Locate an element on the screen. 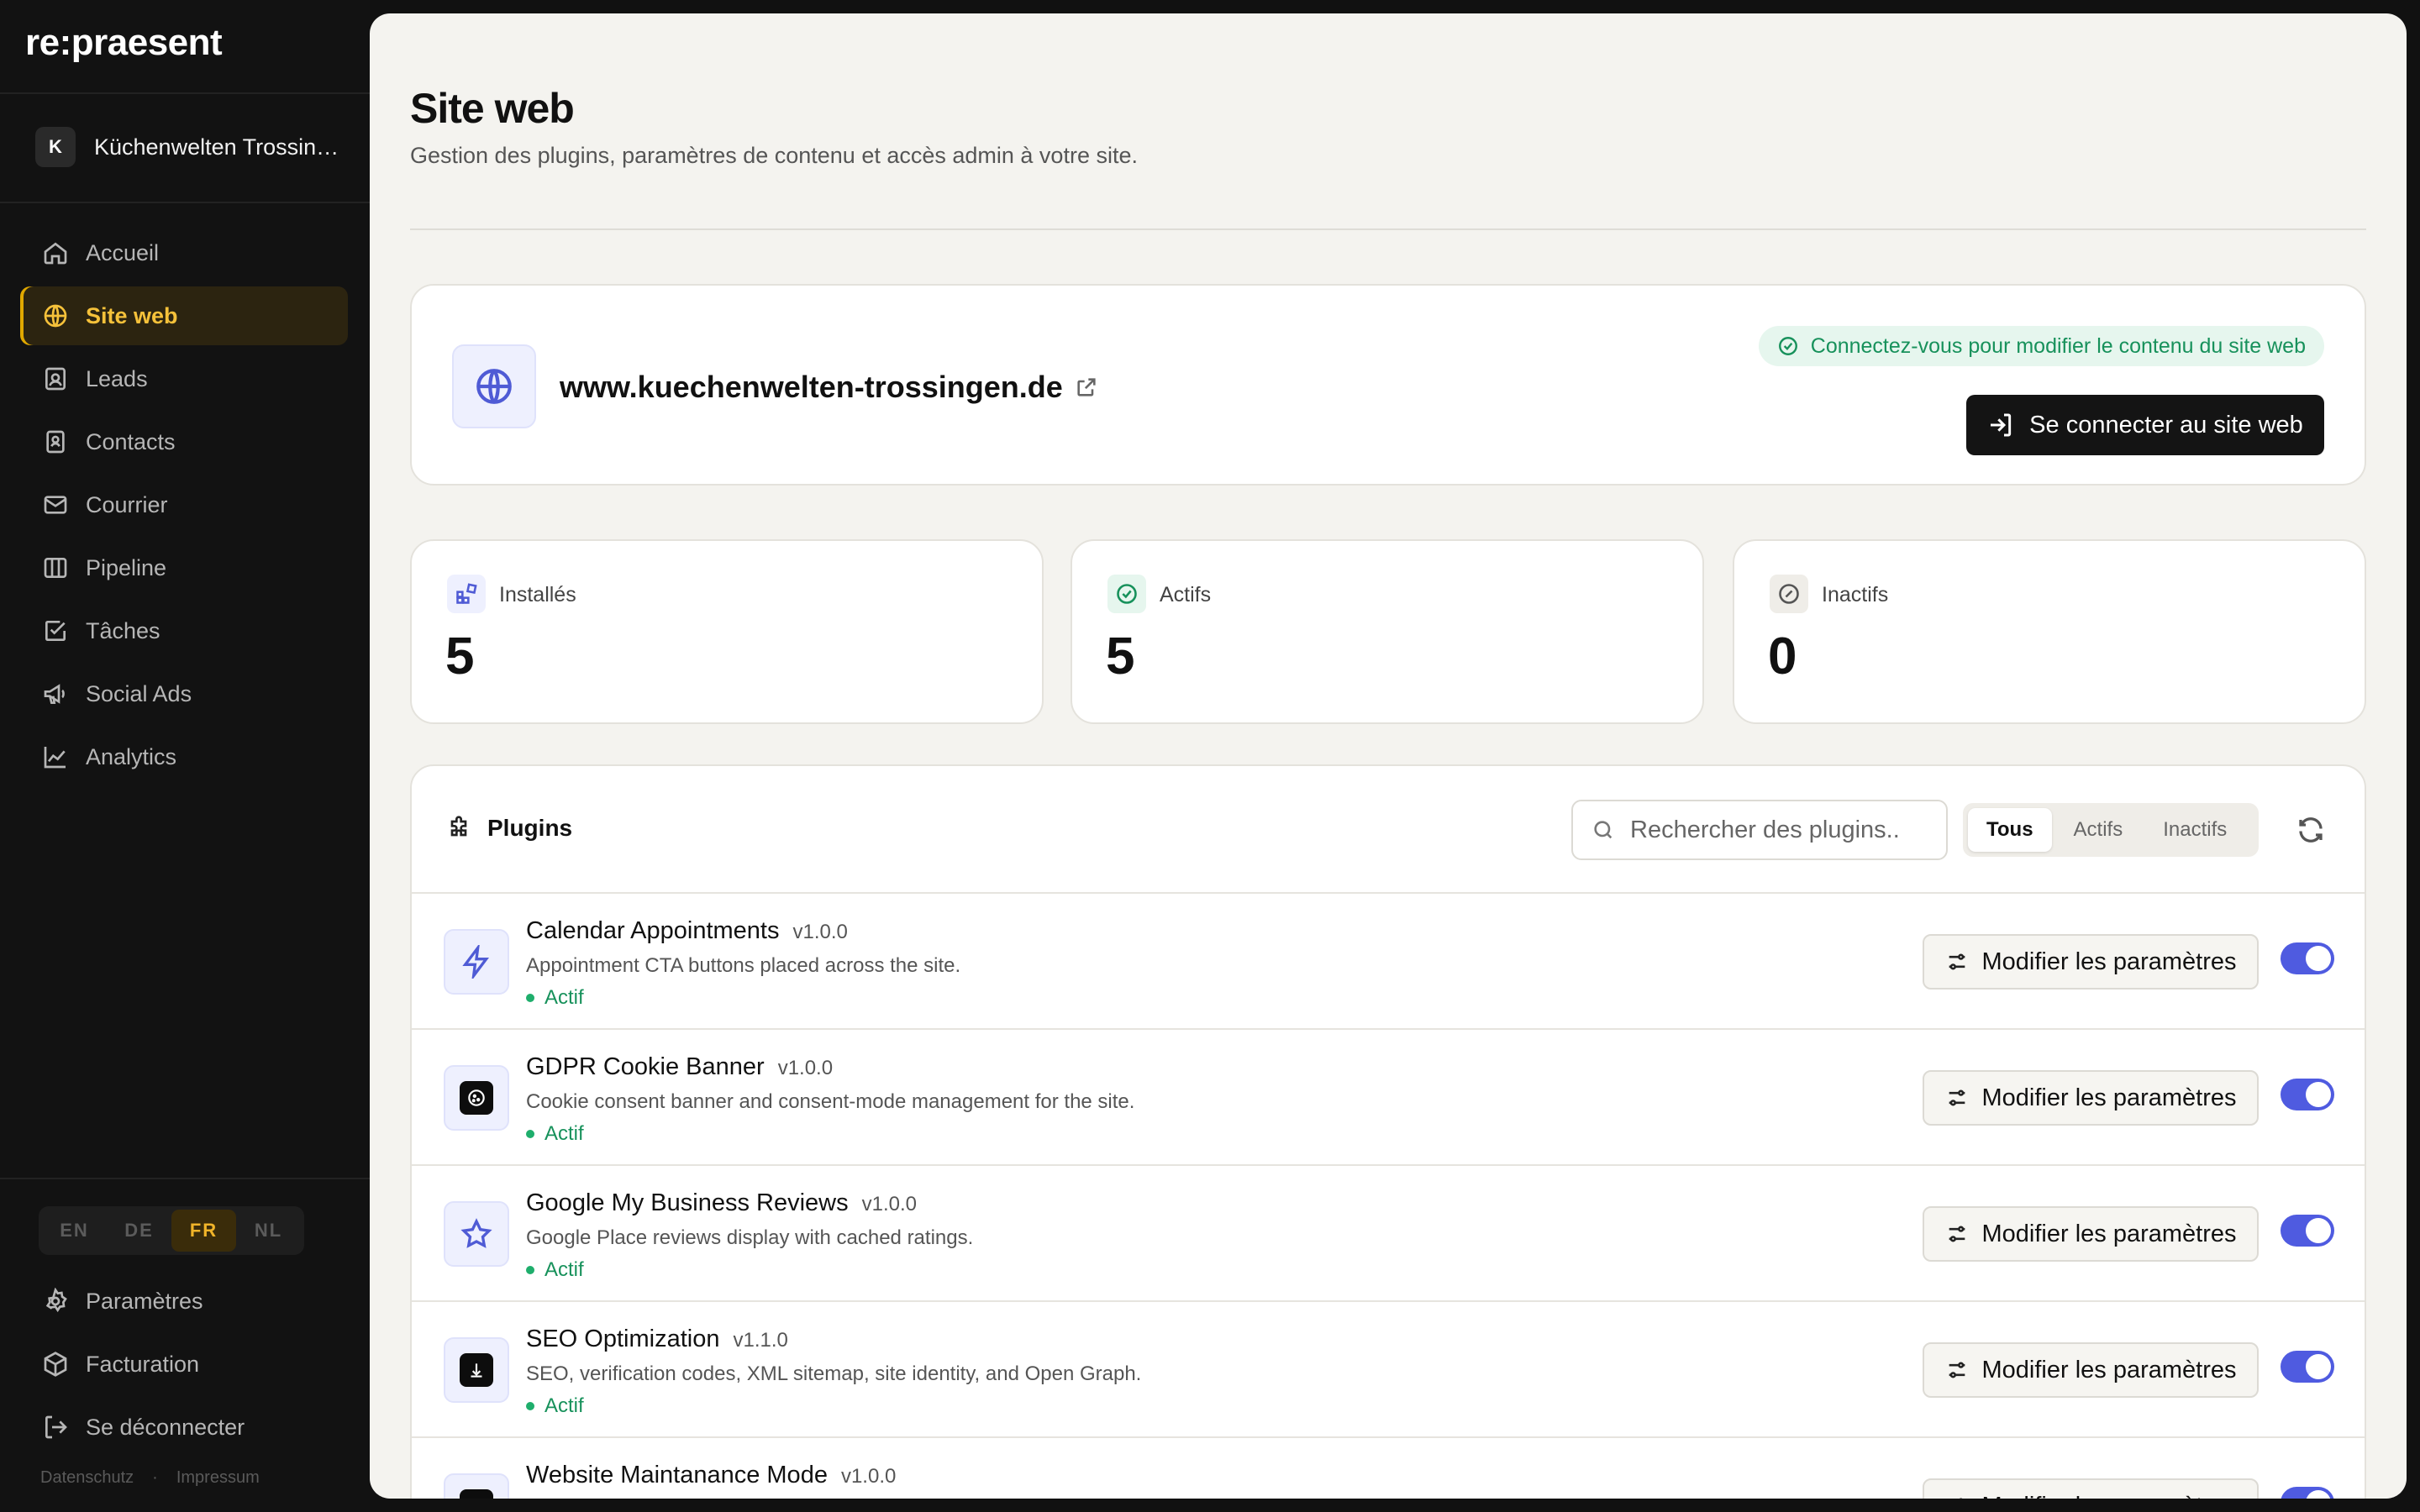 The image size is (2420, 1512). sidebar-item-accueil: Accueil is located at coordinates (184, 252).